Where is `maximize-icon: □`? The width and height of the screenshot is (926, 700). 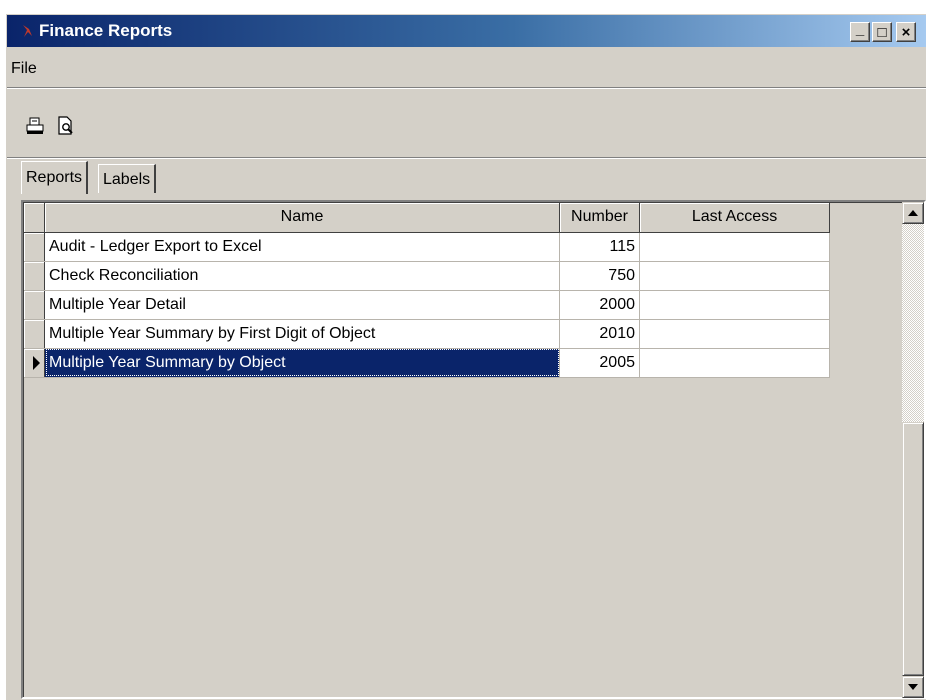
maximize-icon: □ is located at coordinates (882, 32).